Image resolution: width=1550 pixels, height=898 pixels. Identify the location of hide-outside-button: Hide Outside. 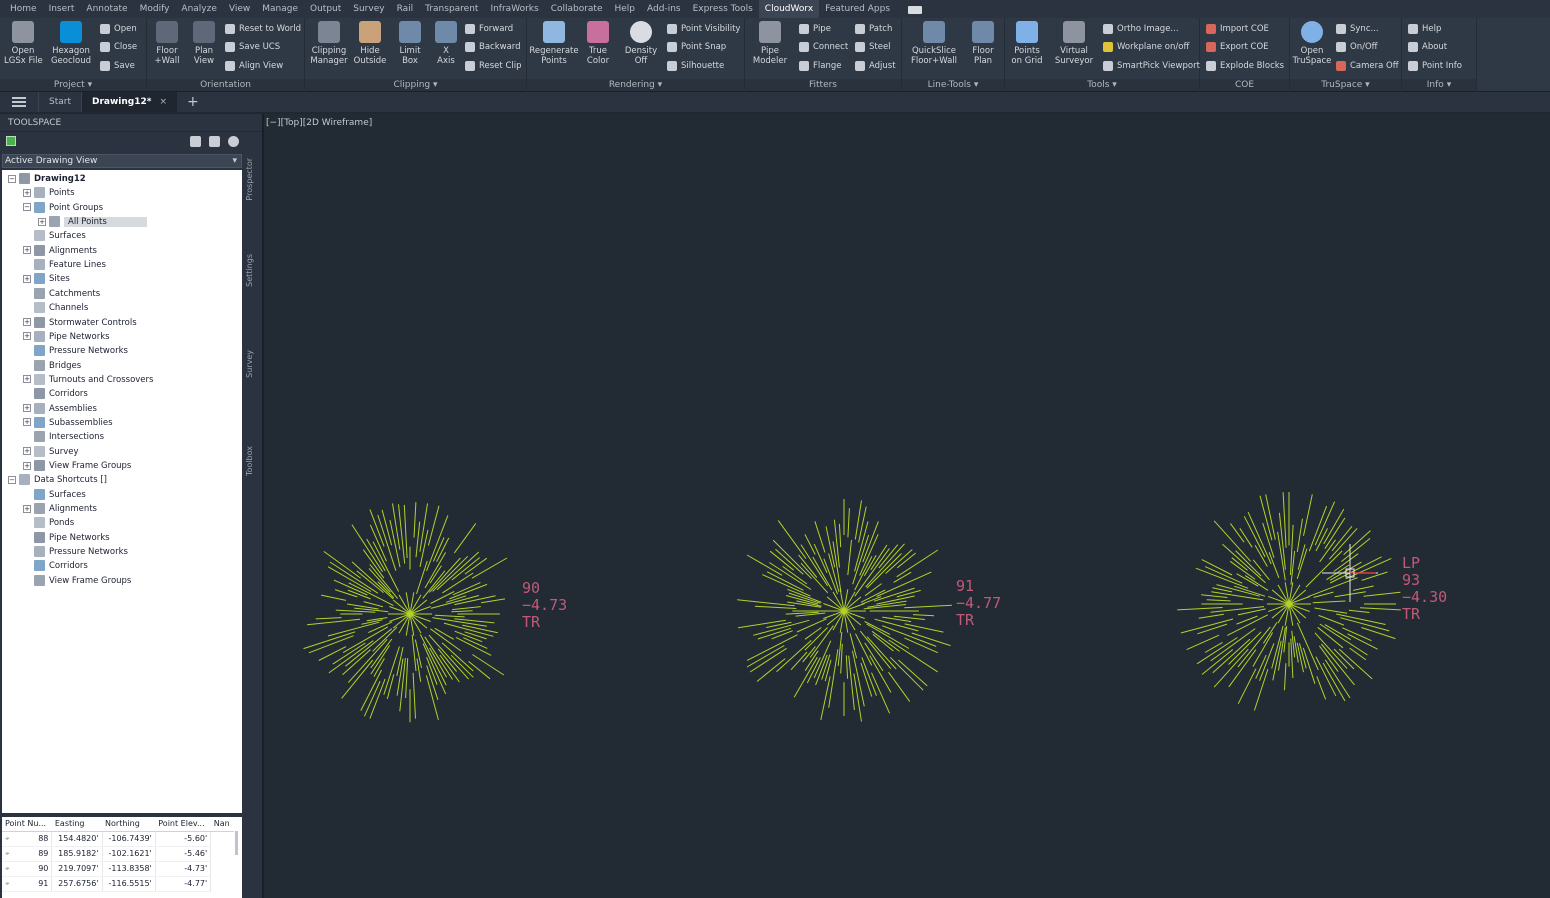
(370, 43).